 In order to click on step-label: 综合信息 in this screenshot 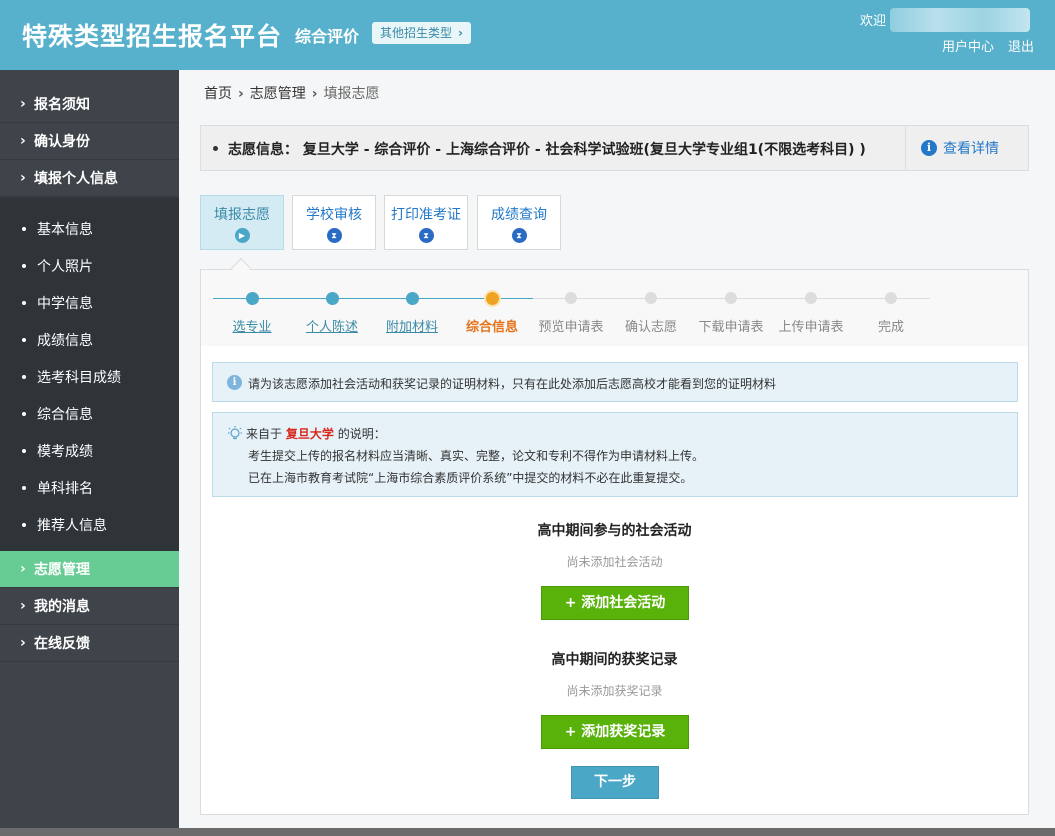, I will do `click(491, 327)`.